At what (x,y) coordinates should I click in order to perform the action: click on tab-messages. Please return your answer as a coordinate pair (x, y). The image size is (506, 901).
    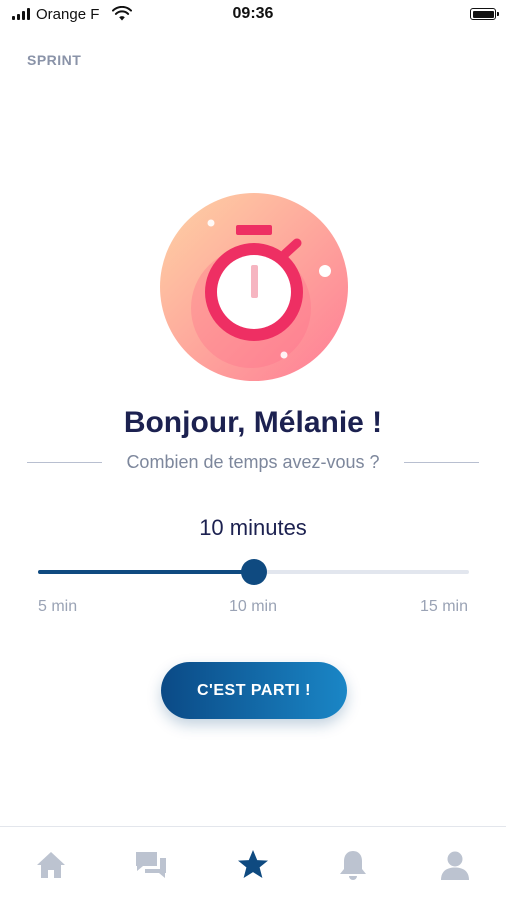
    Looking at the image, I should click on (151, 865).